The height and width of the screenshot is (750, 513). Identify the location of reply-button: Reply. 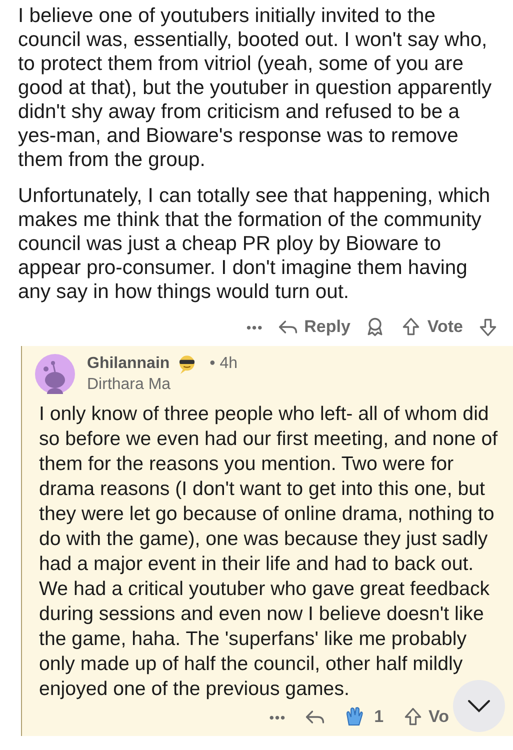
(313, 327).